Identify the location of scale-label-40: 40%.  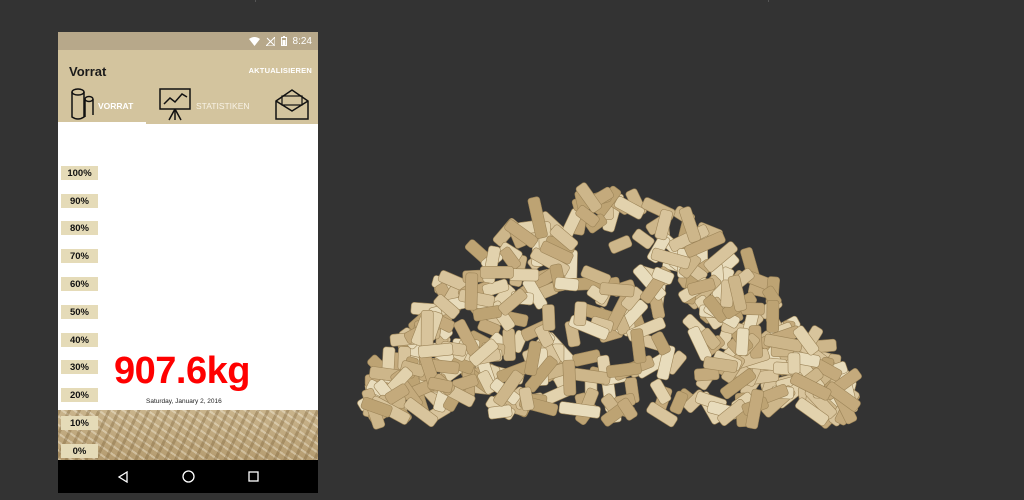
(79, 340).